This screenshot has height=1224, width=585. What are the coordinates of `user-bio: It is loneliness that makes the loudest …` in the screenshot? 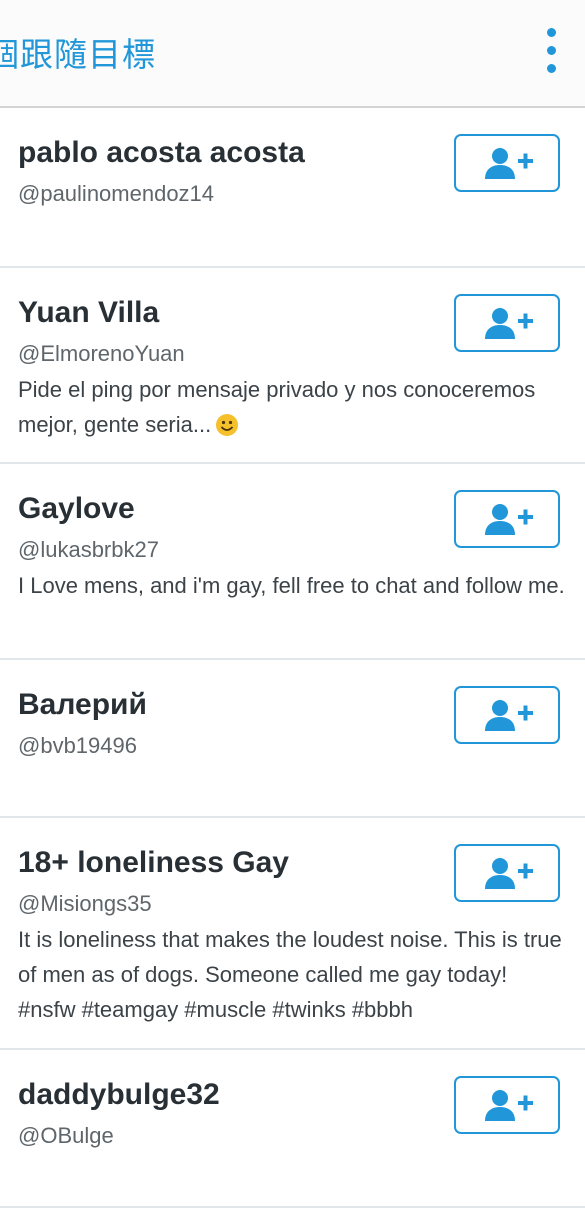 It's located at (290, 974).